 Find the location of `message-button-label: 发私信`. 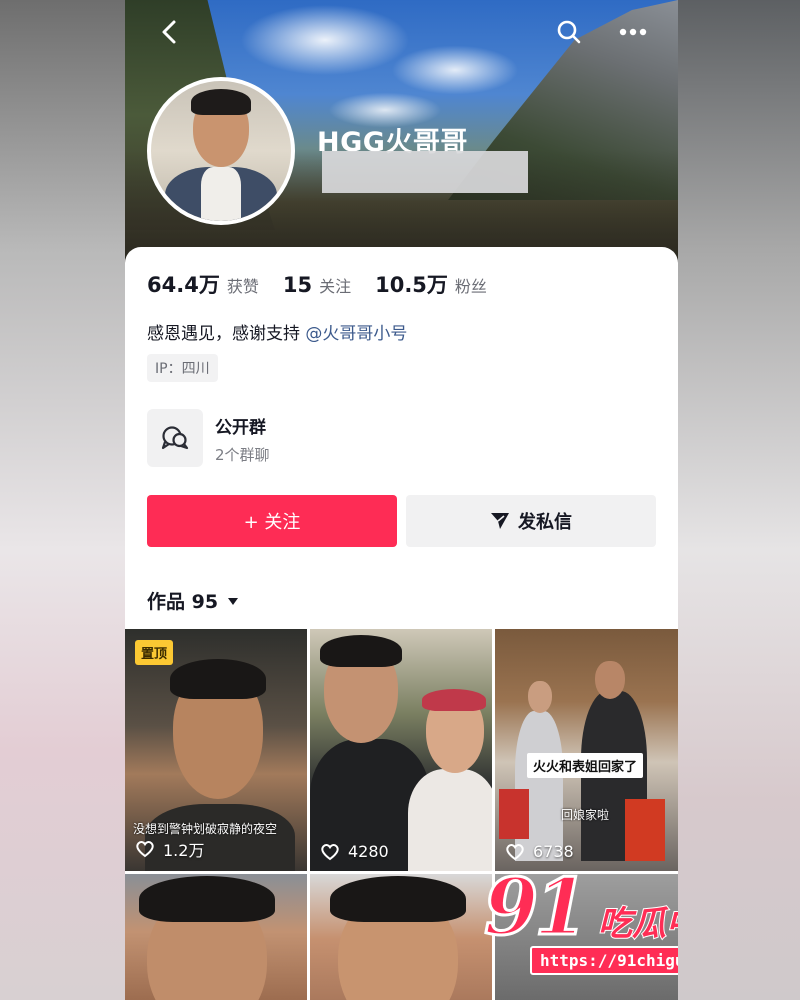

message-button-label: 发私信 is located at coordinates (545, 522).